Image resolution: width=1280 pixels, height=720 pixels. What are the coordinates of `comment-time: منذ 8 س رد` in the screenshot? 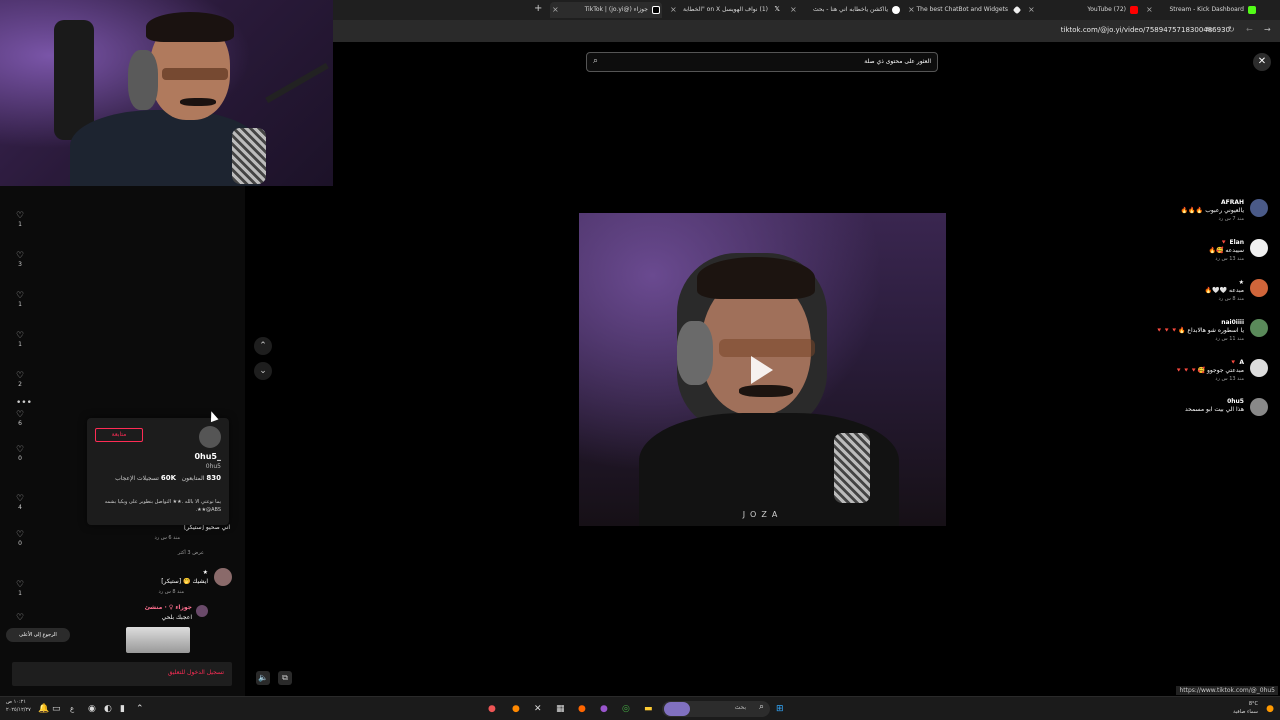 It's located at (1231, 299).